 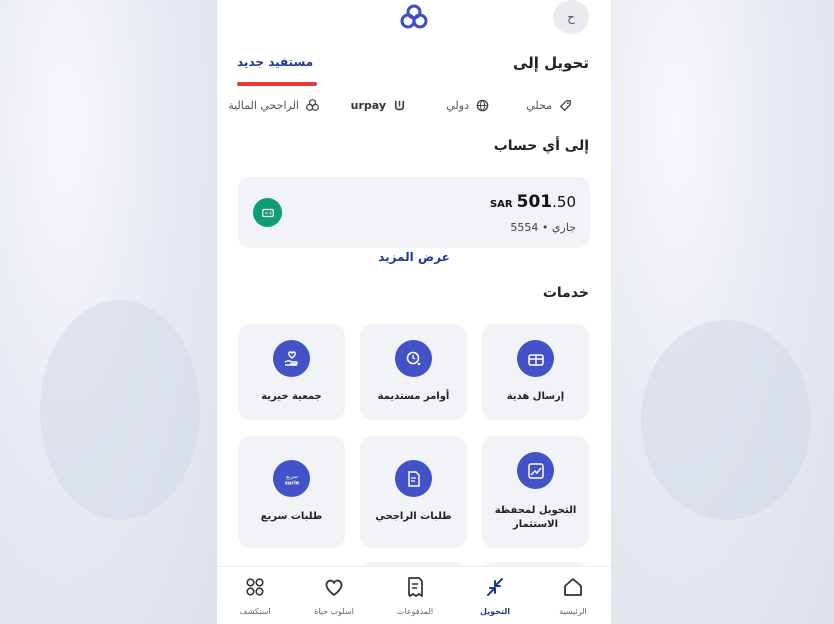 I want to click on nav-payments: المدفوعات, so click(x=415, y=595).